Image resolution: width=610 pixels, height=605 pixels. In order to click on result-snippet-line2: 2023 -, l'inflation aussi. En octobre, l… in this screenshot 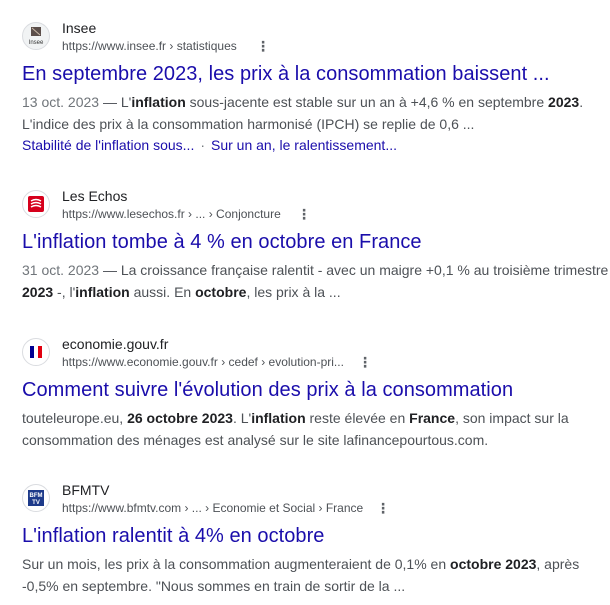, I will do `click(181, 292)`.